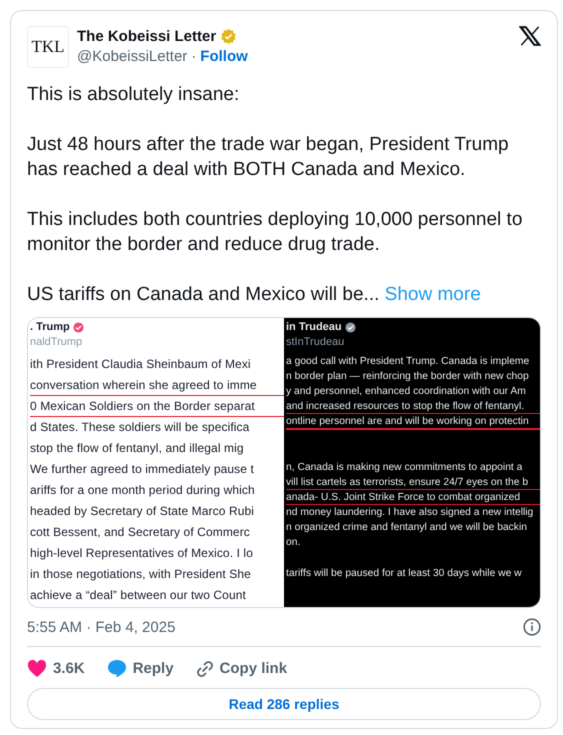  What do you see at coordinates (408, 362) in the screenshot?
I see `post-text-line: a good call with President Trump. Canada is impleme` at bounding box center [408, 362].